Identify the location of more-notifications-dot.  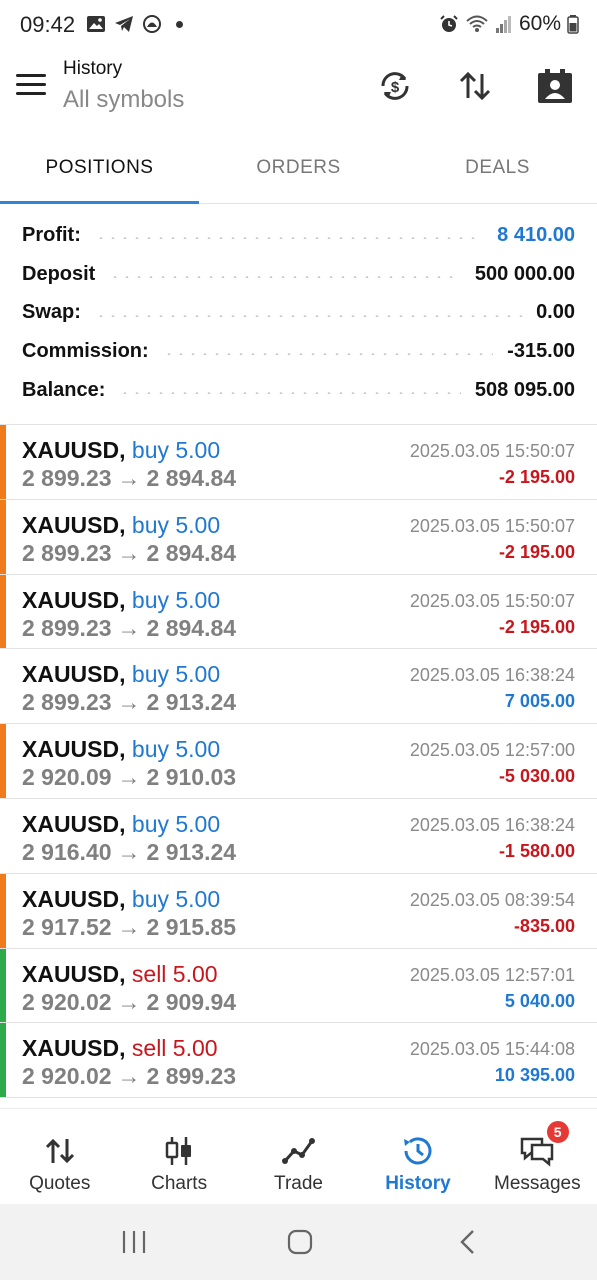
(179, 24).